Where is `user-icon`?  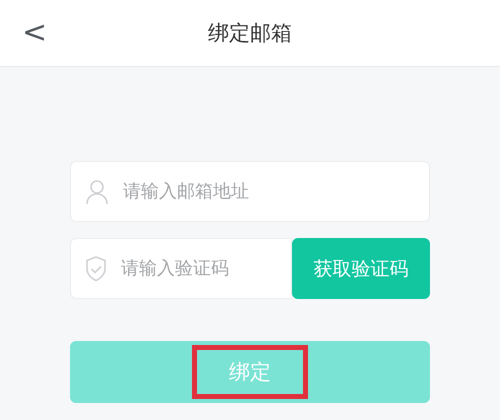 user-icon is located at coordinates (97, 191).